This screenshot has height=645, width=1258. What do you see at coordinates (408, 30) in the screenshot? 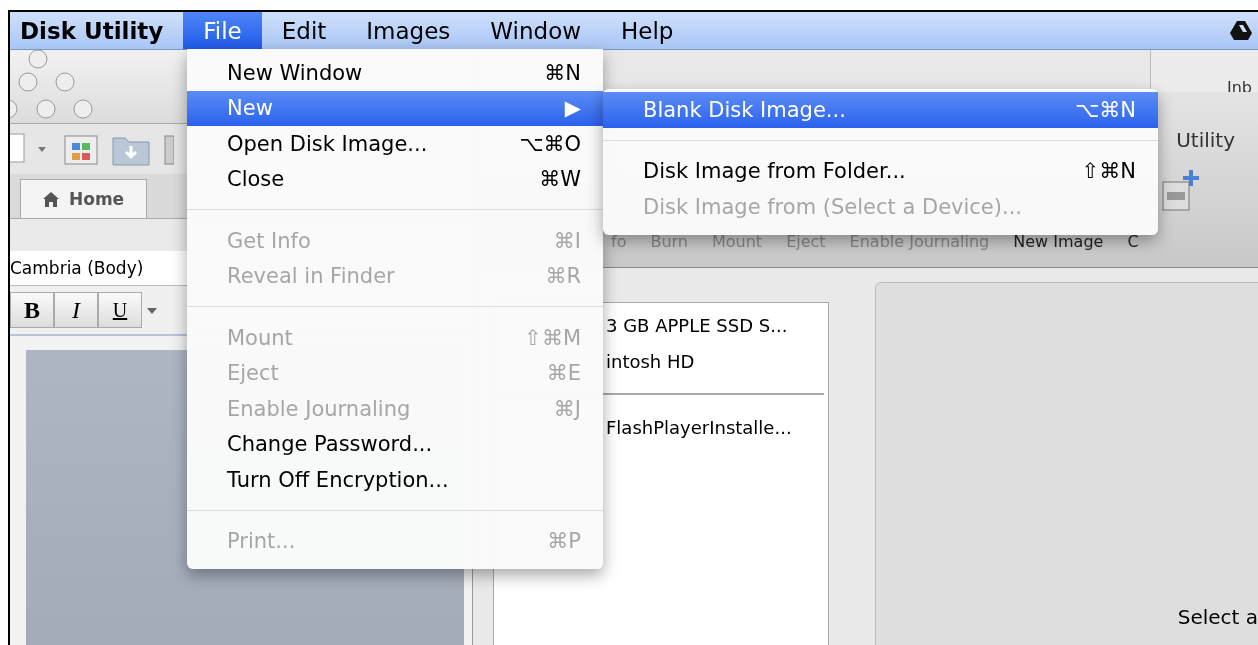
I see `menu-title: Images` at bounding box center [408, 30].